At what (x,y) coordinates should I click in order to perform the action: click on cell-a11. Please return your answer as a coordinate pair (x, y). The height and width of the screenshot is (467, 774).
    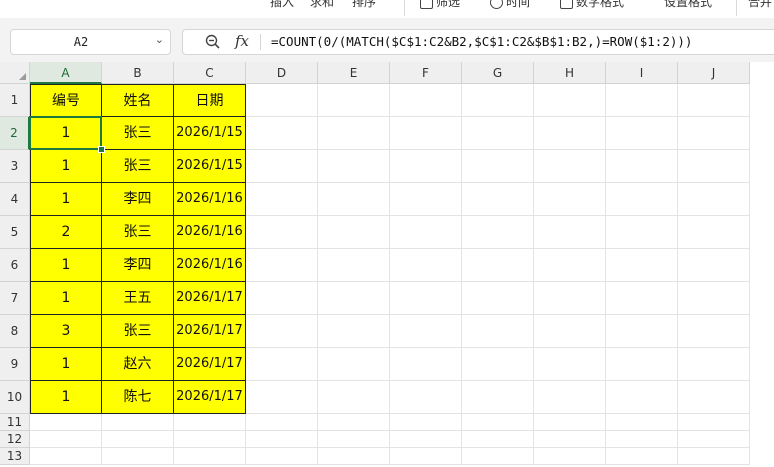
    Looking at the image, I should click on (66, 422).